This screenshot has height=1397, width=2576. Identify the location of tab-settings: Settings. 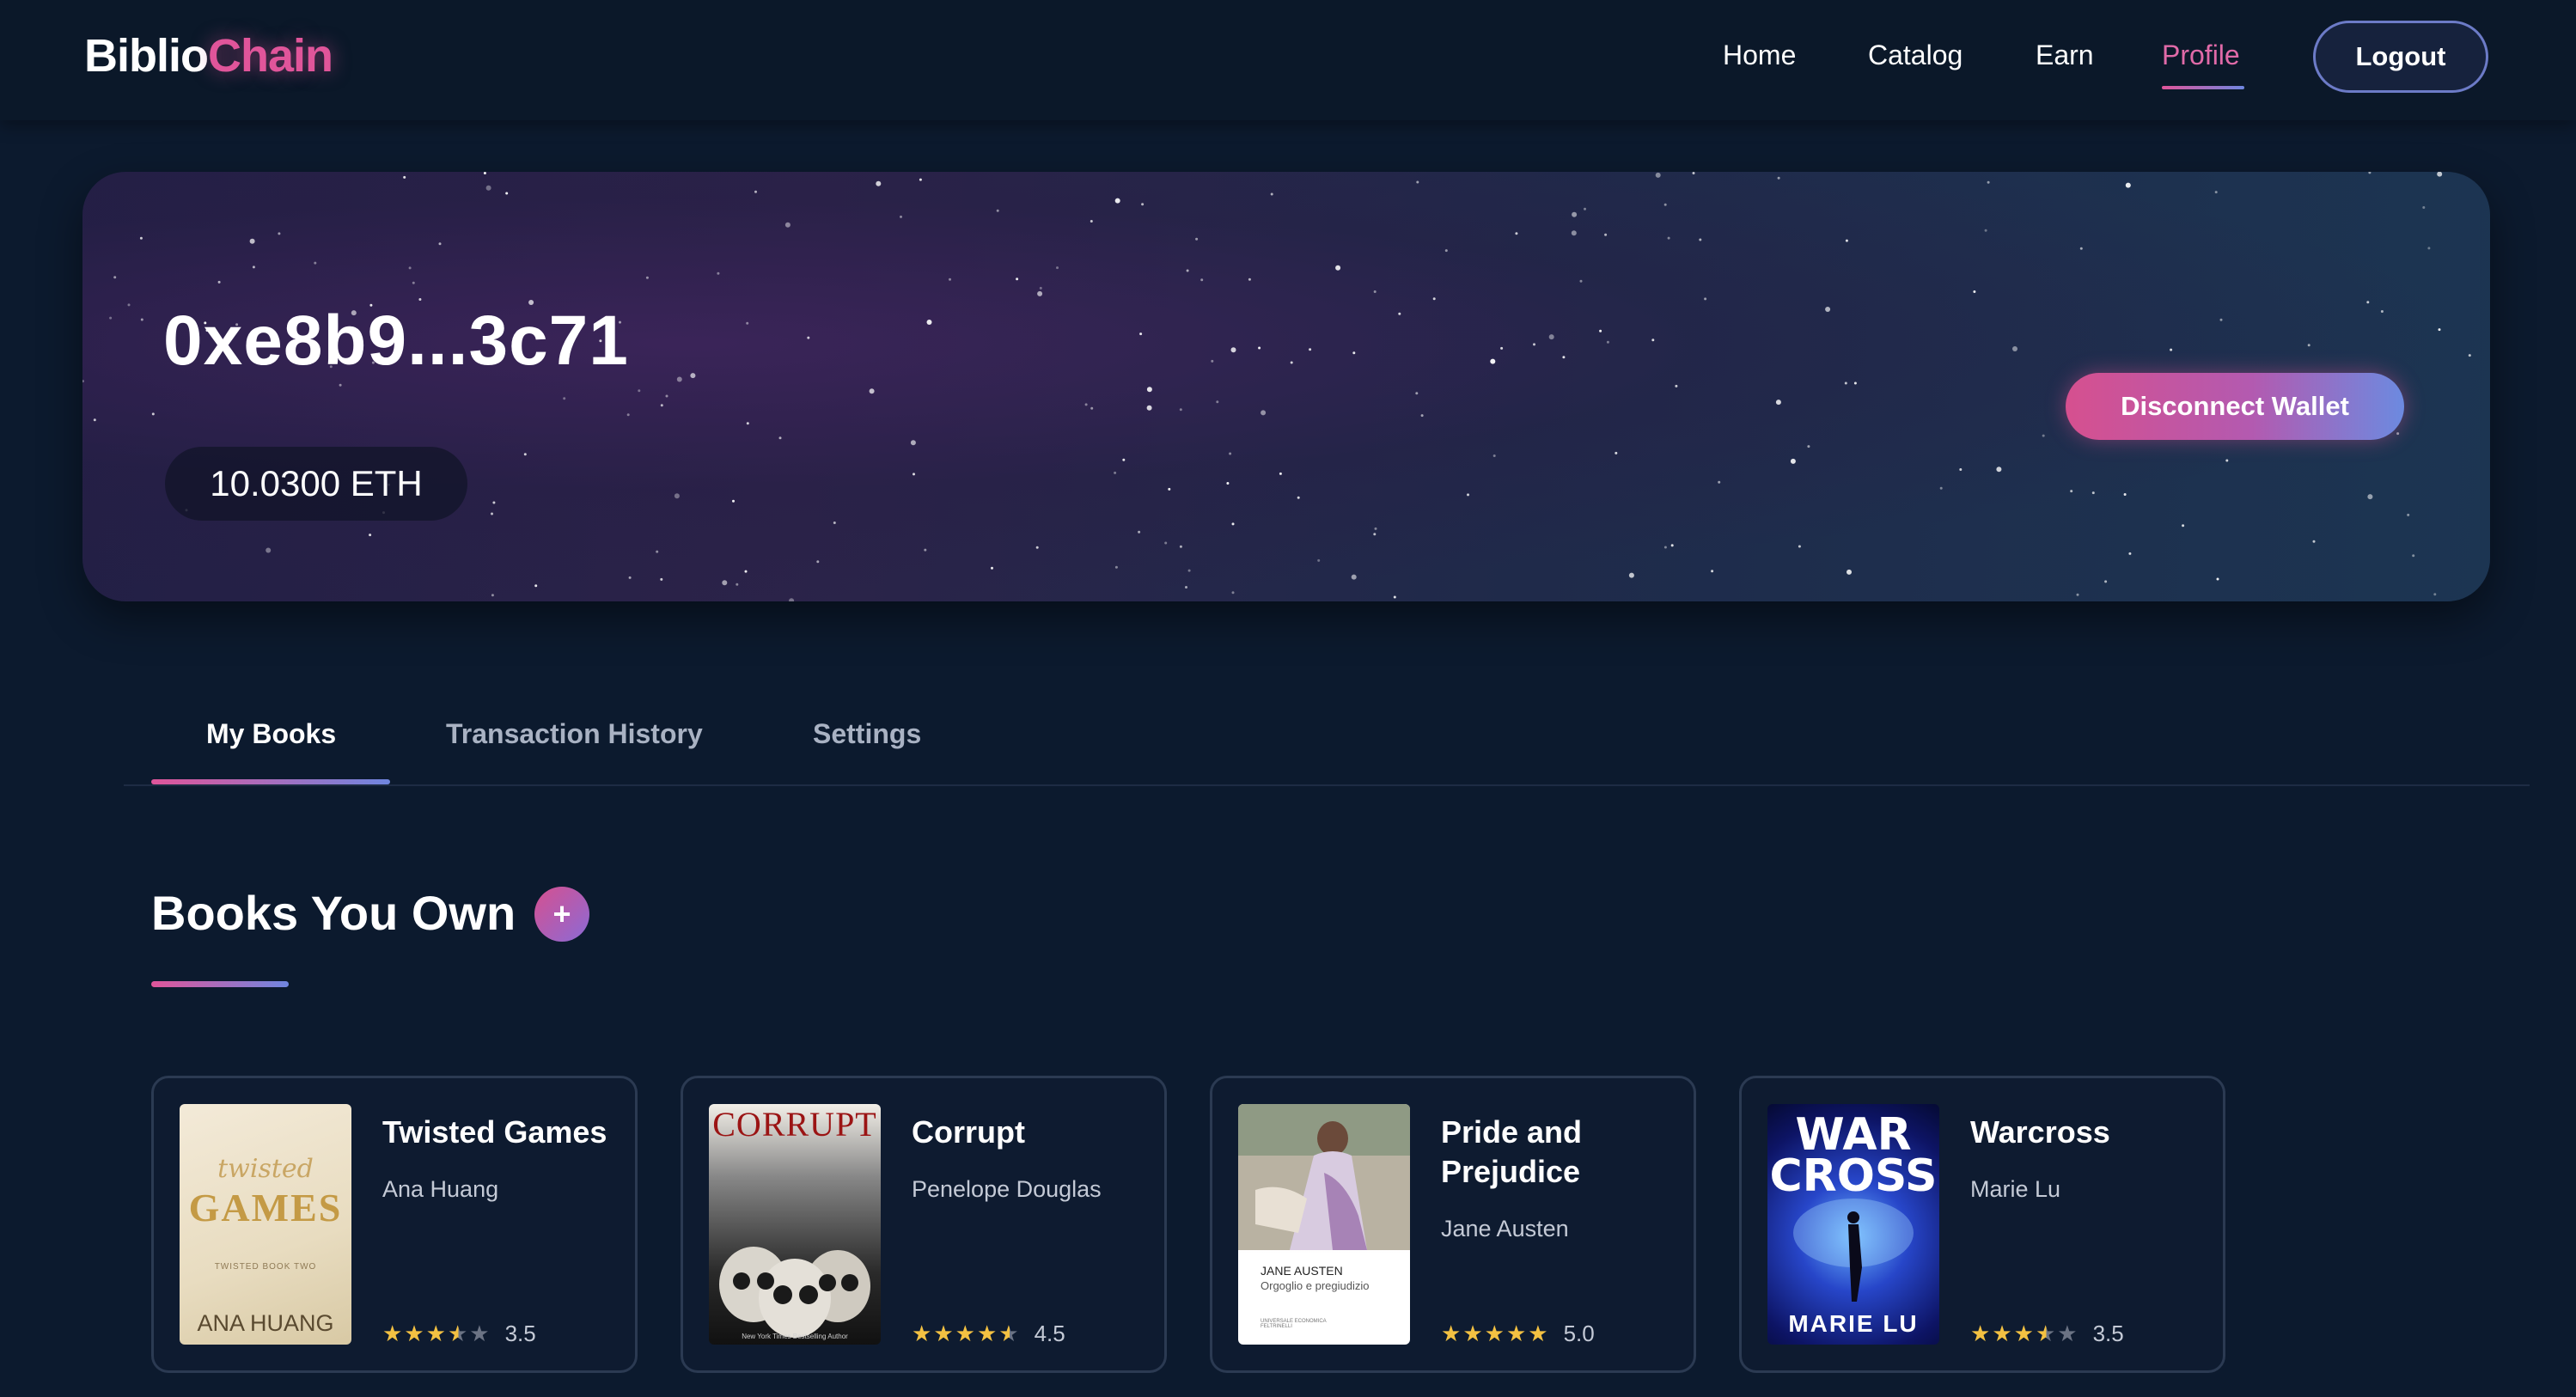
(867, 734).